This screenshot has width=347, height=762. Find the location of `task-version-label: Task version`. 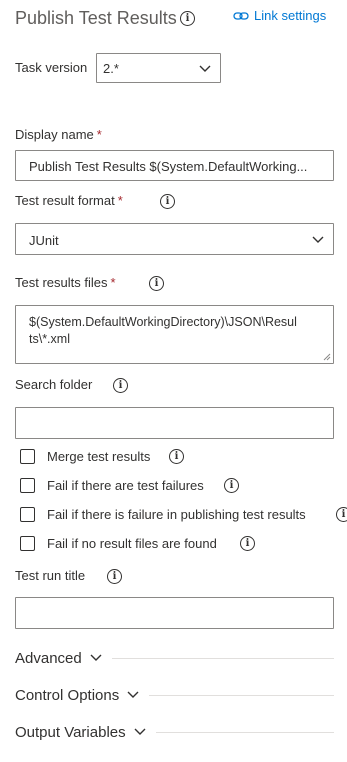

task-version-label: Task version is located at coordinates (51, 67).